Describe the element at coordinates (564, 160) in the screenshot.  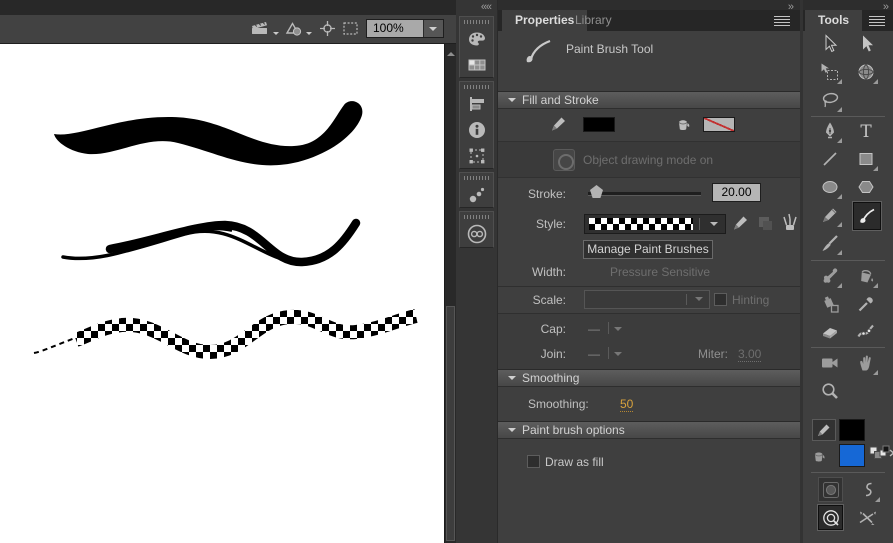
I see `object-drawing-mode-button` at that location.